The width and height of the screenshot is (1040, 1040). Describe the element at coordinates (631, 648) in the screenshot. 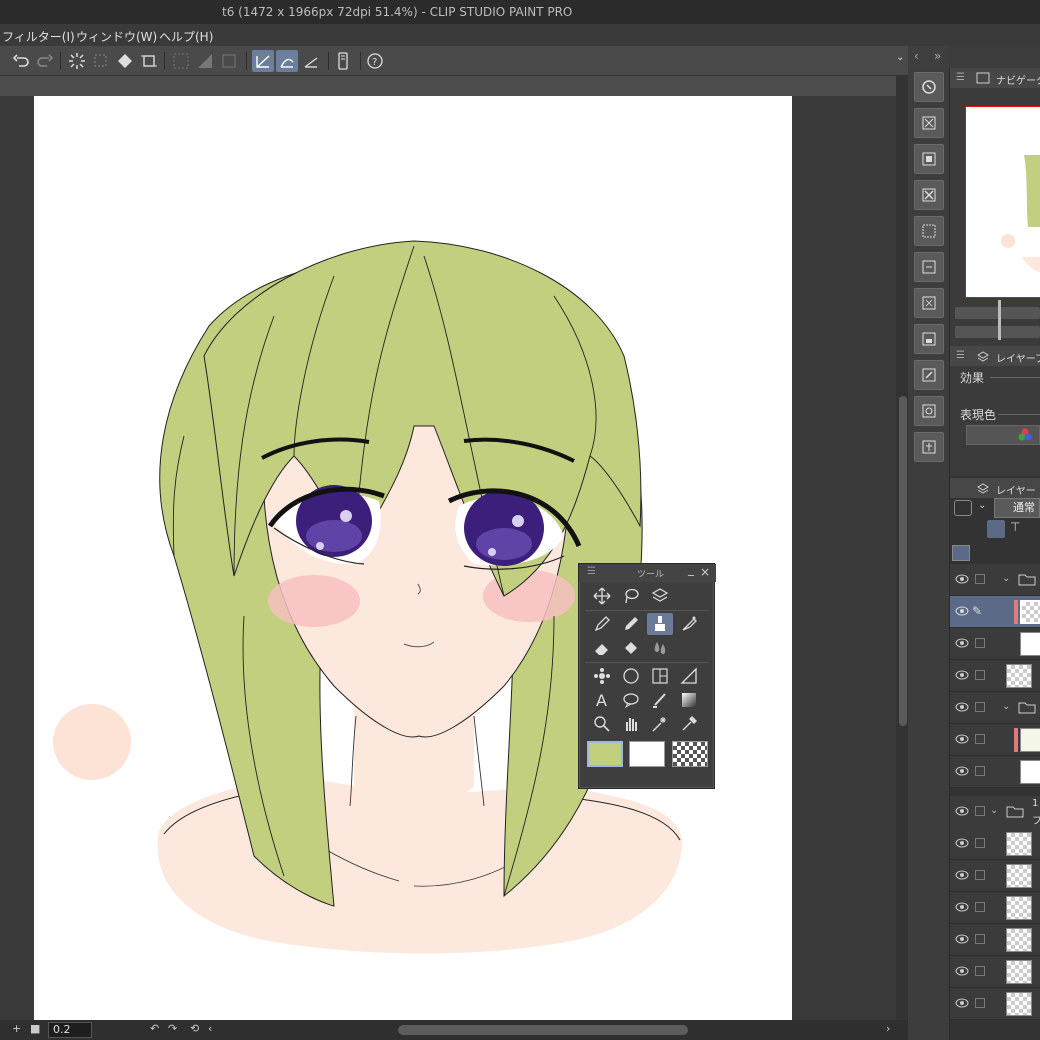

I see `fill-tool` at that location.